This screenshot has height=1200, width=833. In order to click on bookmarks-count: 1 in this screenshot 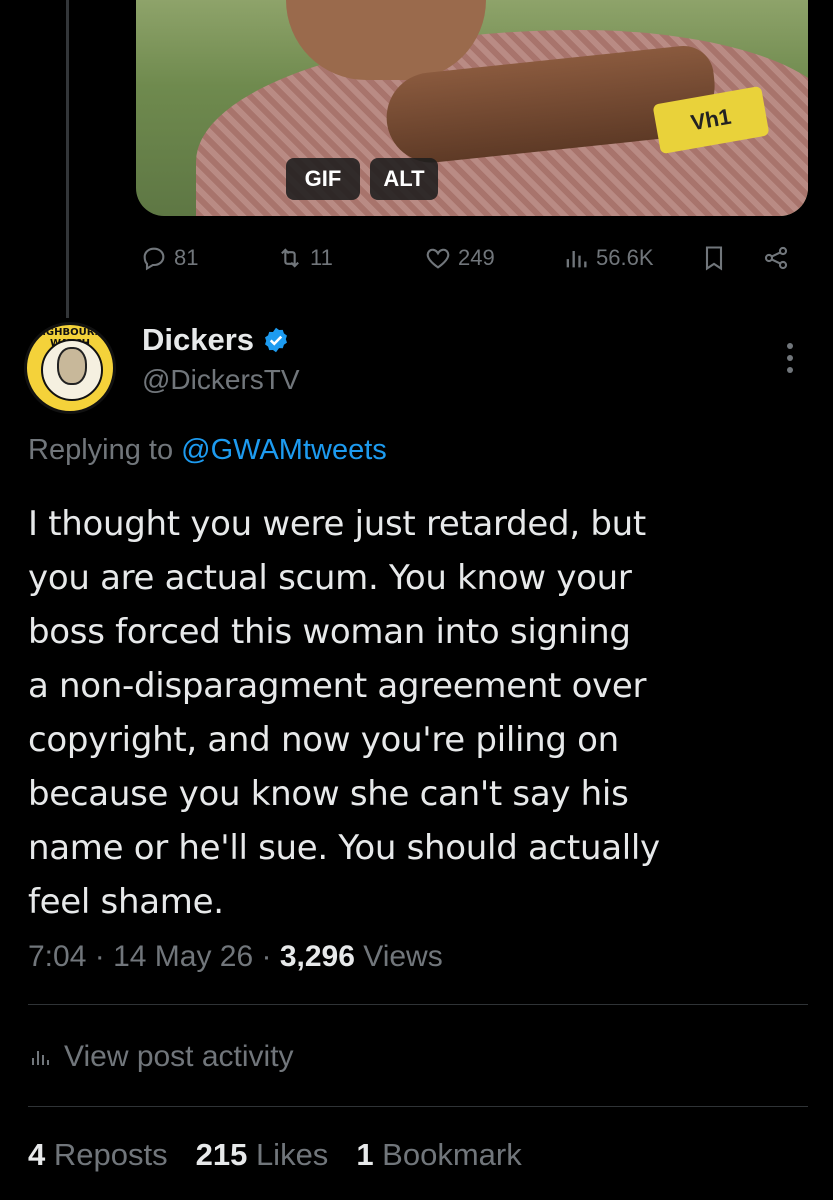, I will do `click(365, 1154)`.